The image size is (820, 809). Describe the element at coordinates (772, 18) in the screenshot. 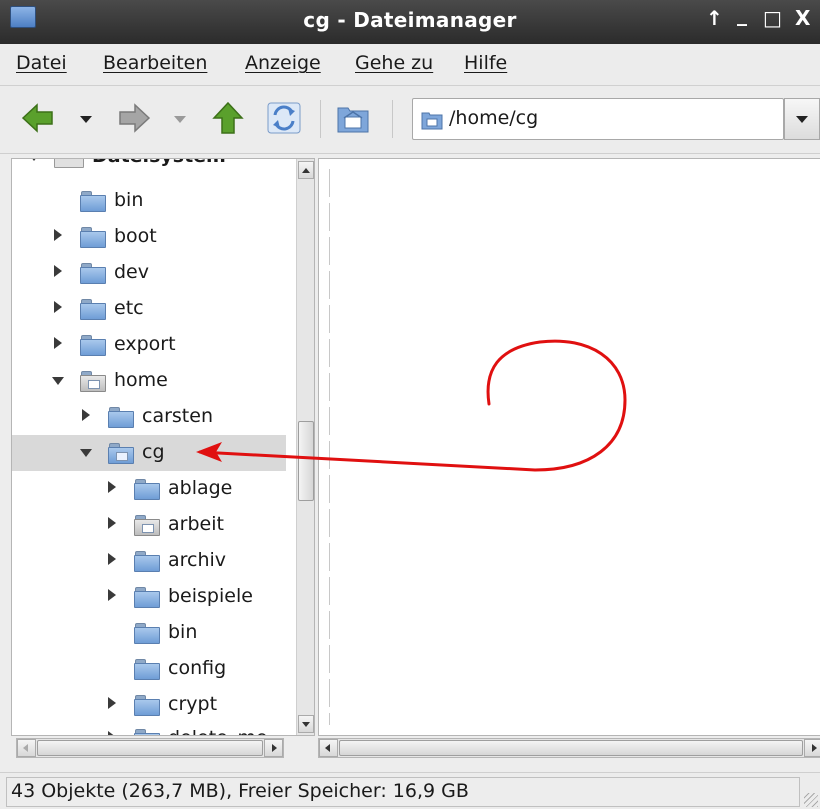

I see `window-maximize-button: □` at that location.